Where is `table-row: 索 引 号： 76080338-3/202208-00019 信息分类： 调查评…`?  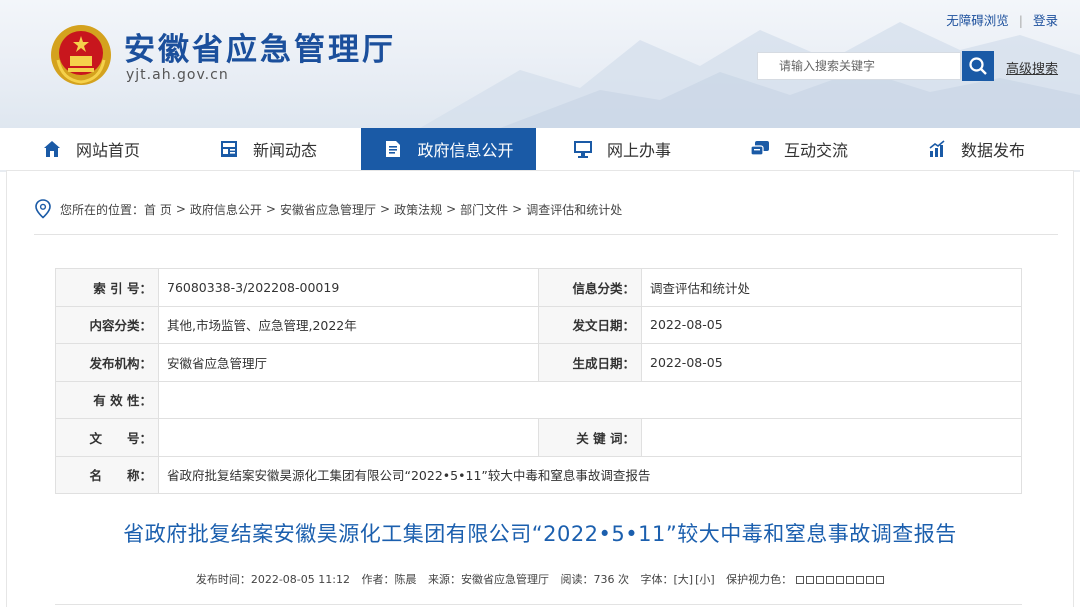 table-row: 索 引 号： 76080338-3/202208-00019 信息分类： 调查评… is located at coordinates (538, 287).